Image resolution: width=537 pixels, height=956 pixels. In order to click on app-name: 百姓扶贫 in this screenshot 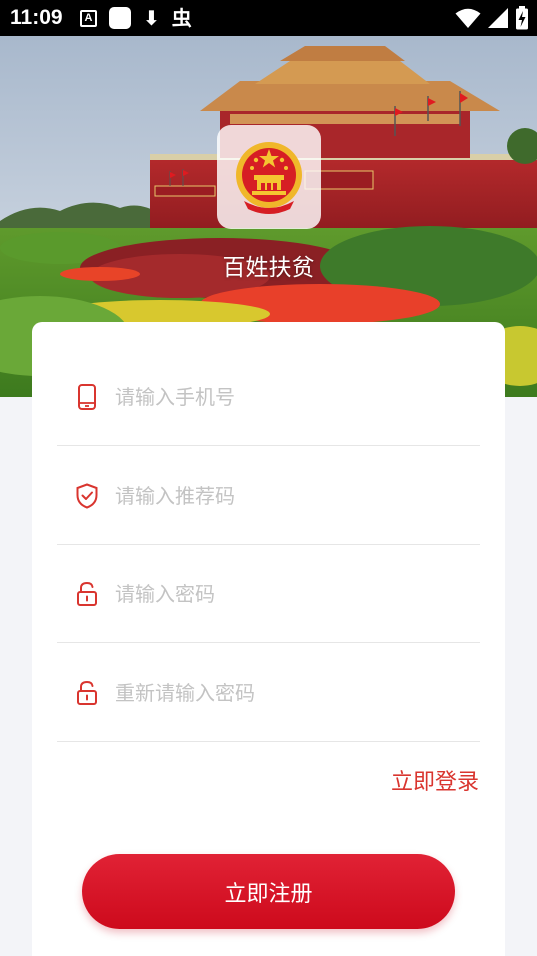, I will do `click(268, 268)`.